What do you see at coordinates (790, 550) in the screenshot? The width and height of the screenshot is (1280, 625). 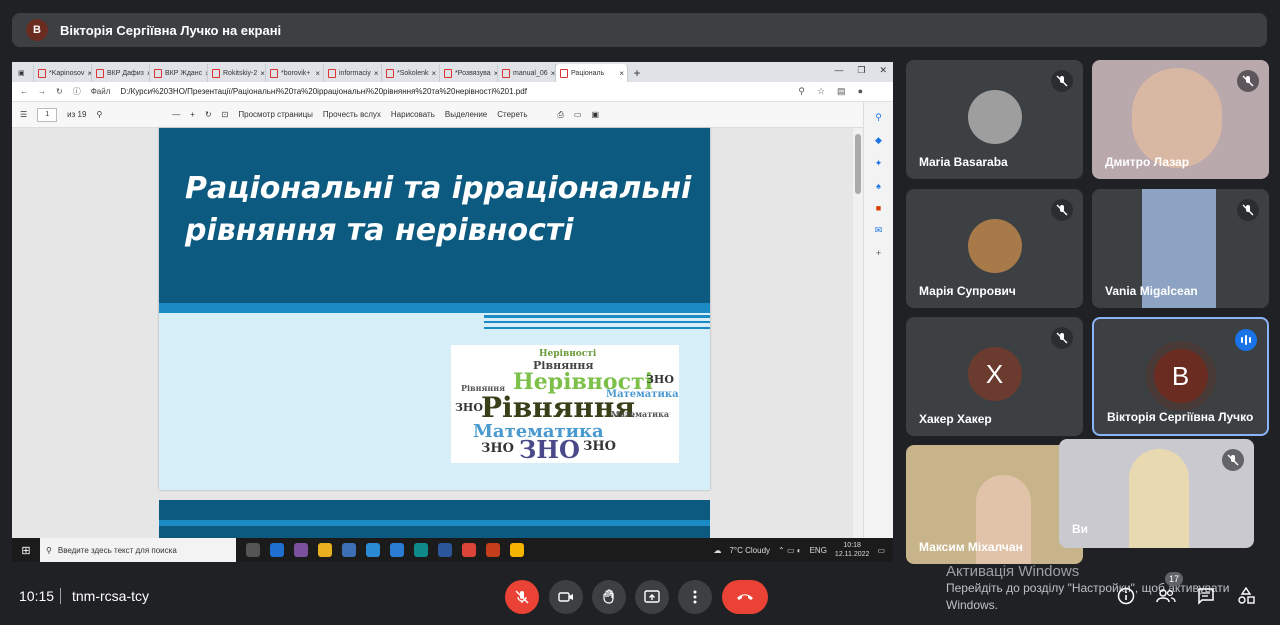 I see `tray-icons: ⌃ ▭ ◐` at bounding box center [790, 550].